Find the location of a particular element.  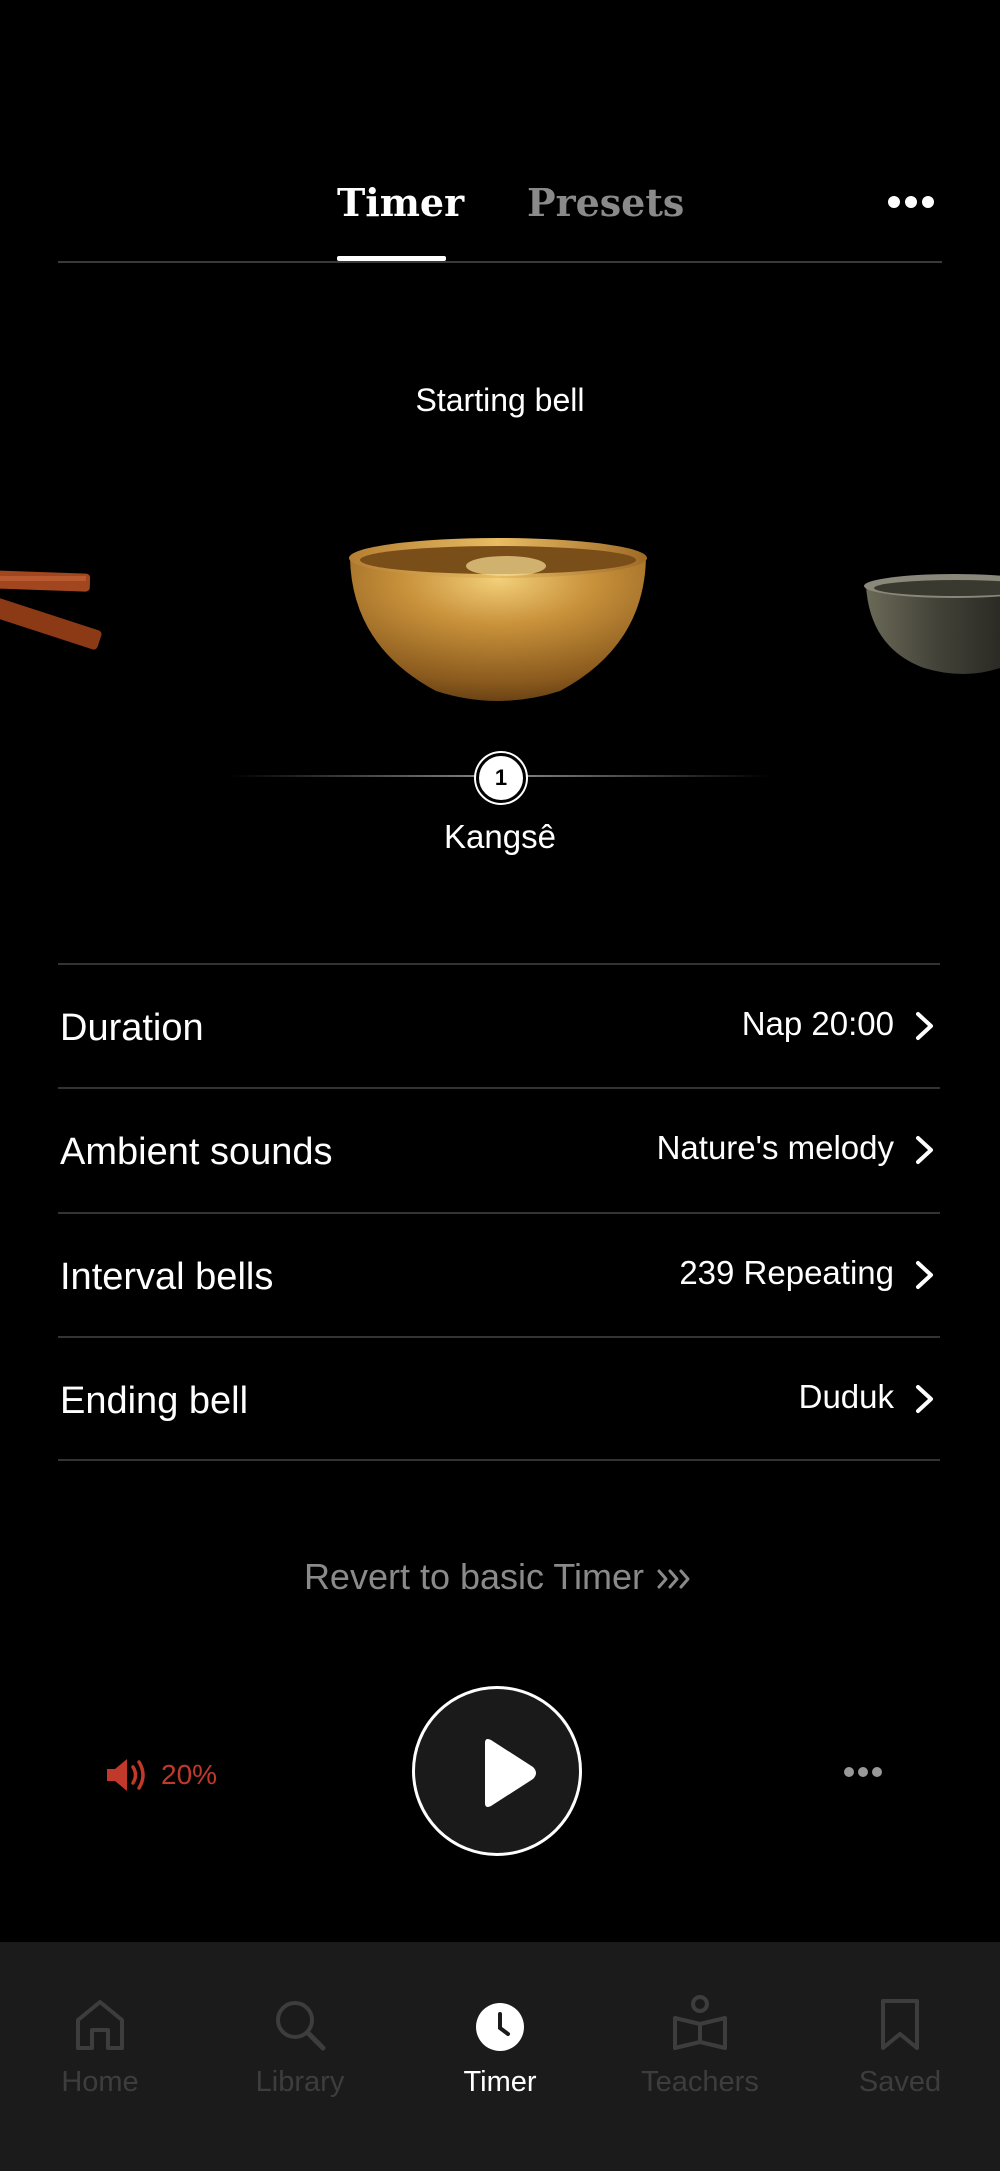

ambient-sounds-row: Ambient sounds Nature's melody is located at coordinates (499, 1150).